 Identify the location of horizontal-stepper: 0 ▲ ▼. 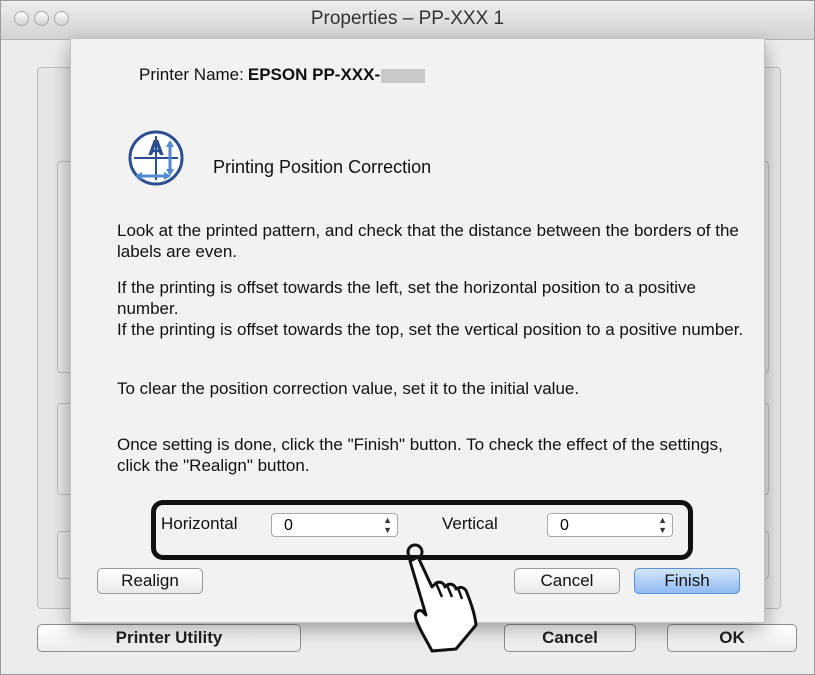
(334, 525).